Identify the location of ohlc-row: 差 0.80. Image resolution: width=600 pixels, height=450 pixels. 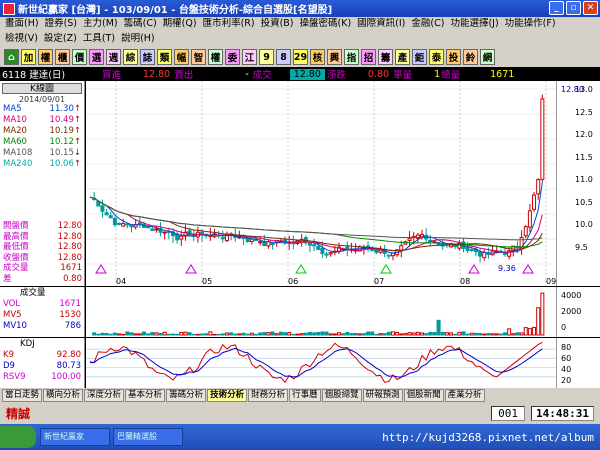
(42, 279).